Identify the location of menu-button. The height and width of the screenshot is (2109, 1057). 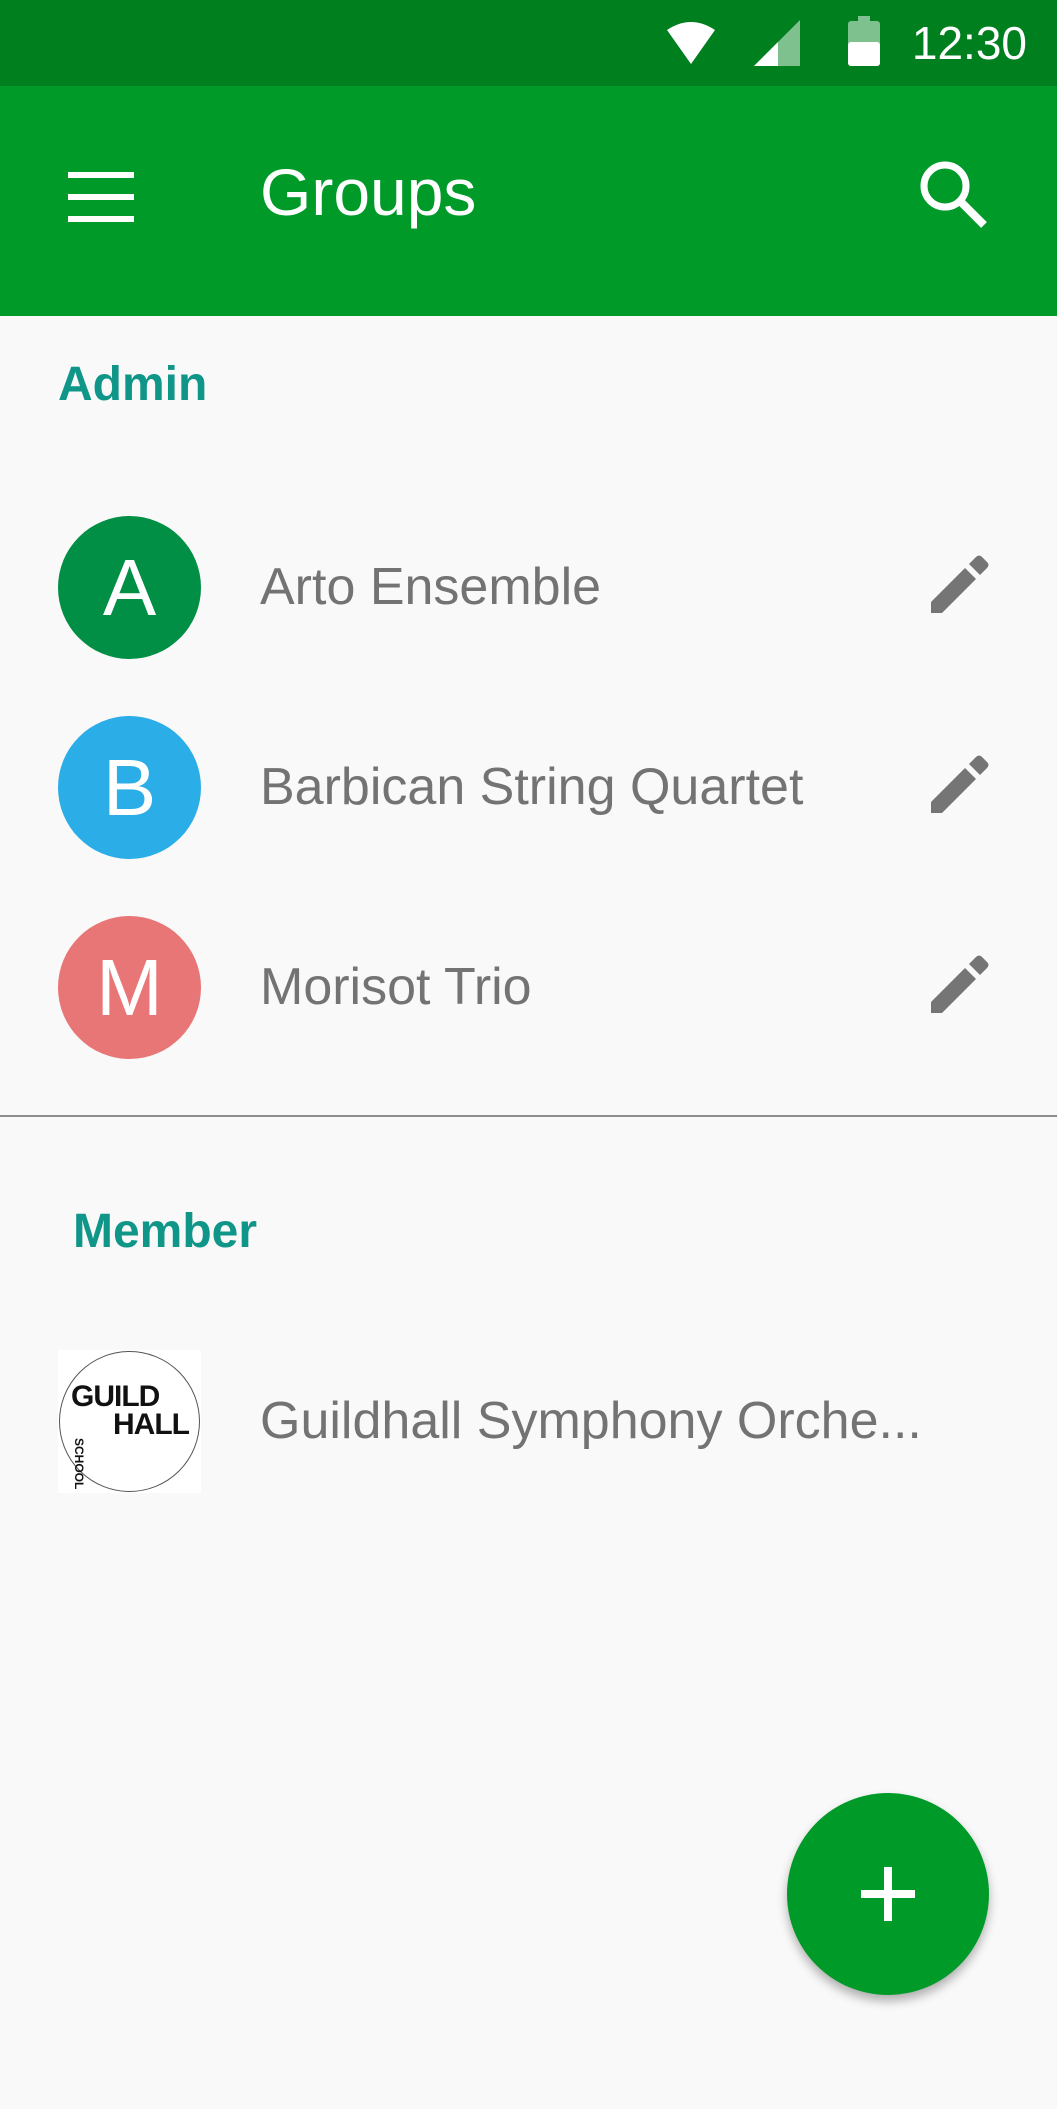
(102, 200).